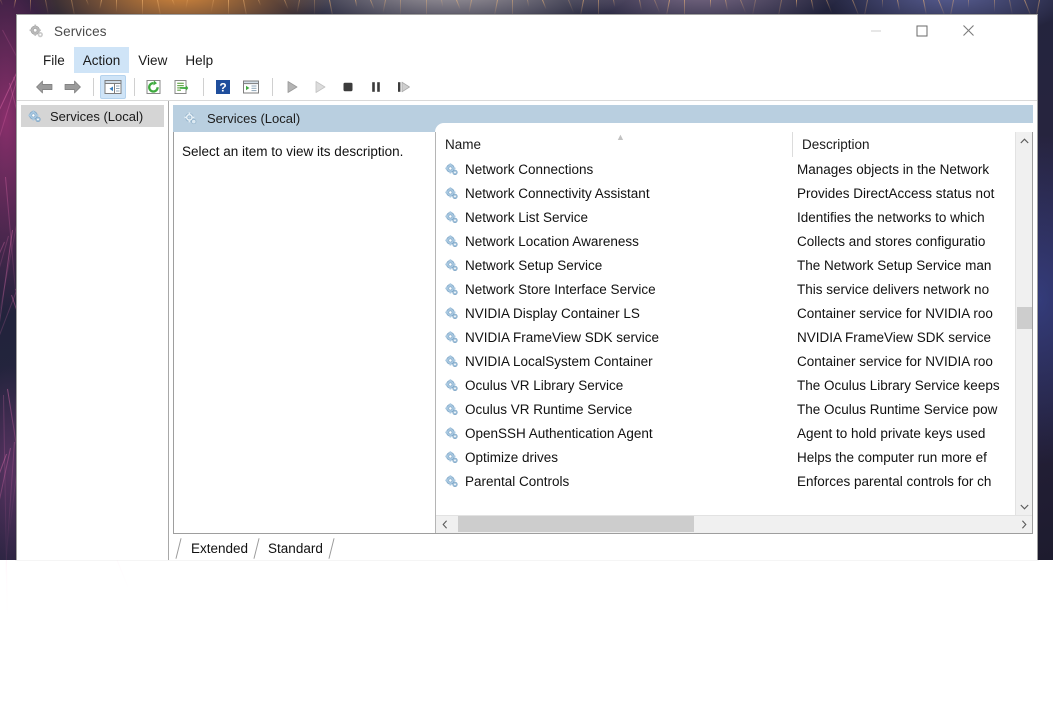 The width and height of the screenshot is (1053, 704). Describe the element at coordinates (603, 547) in the screenshot. I see `view-tabs: Extended Standard` at that location.